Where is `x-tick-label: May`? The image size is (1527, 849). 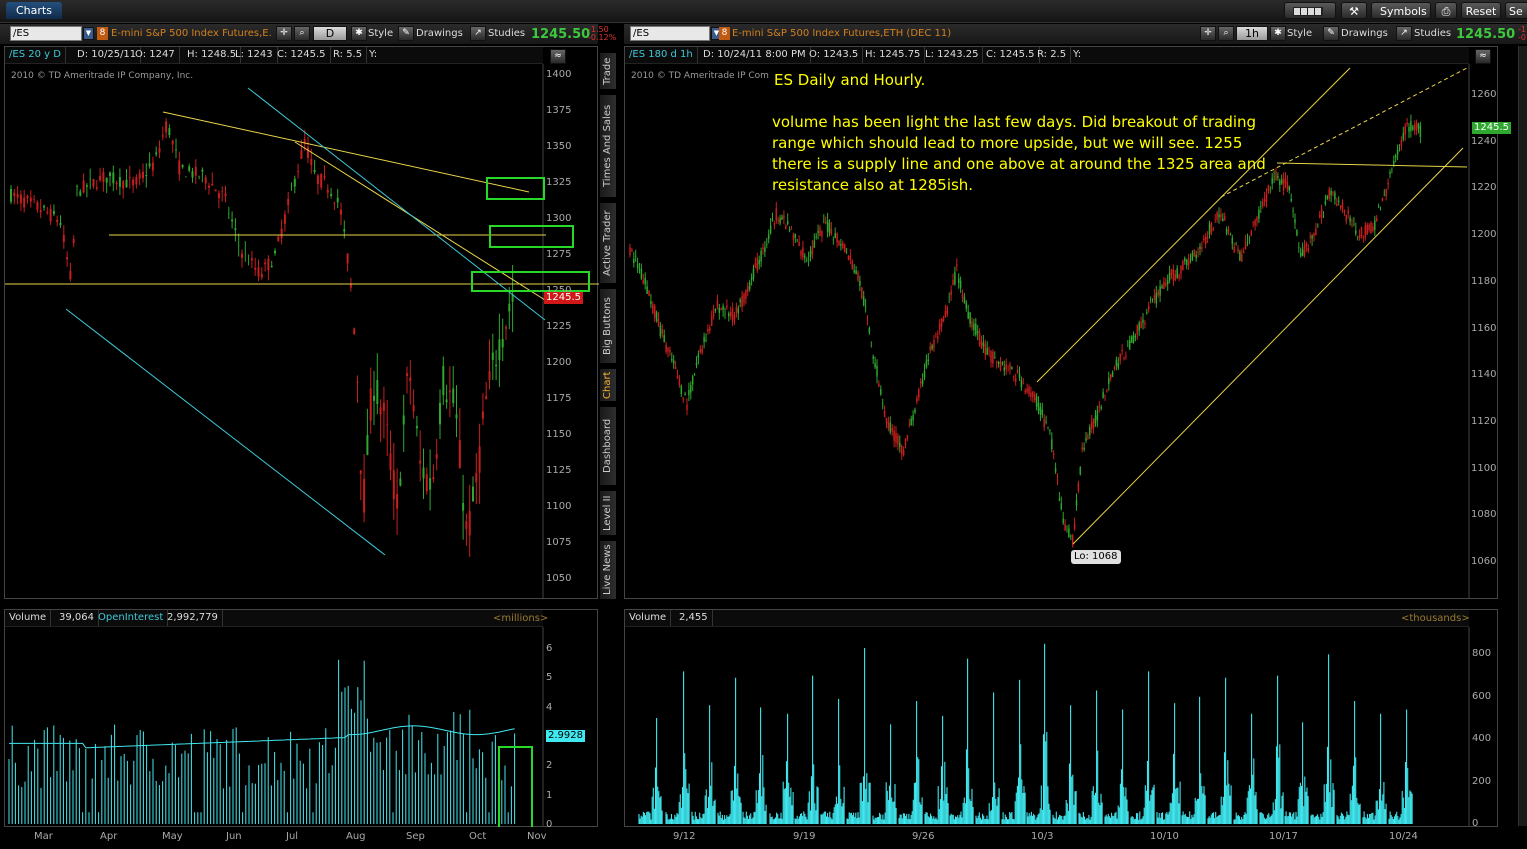
x-tick-label: May is located at coordinates (172, 836).